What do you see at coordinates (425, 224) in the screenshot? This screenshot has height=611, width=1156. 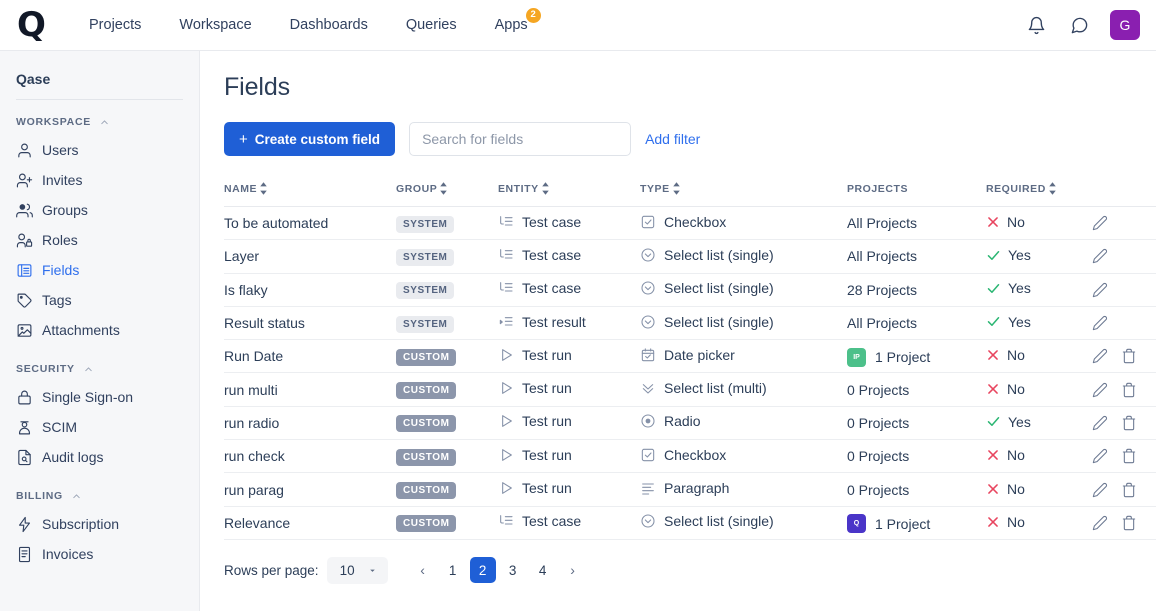 I see `group-badge: SYSTEM` at bounding box center [425, 224].